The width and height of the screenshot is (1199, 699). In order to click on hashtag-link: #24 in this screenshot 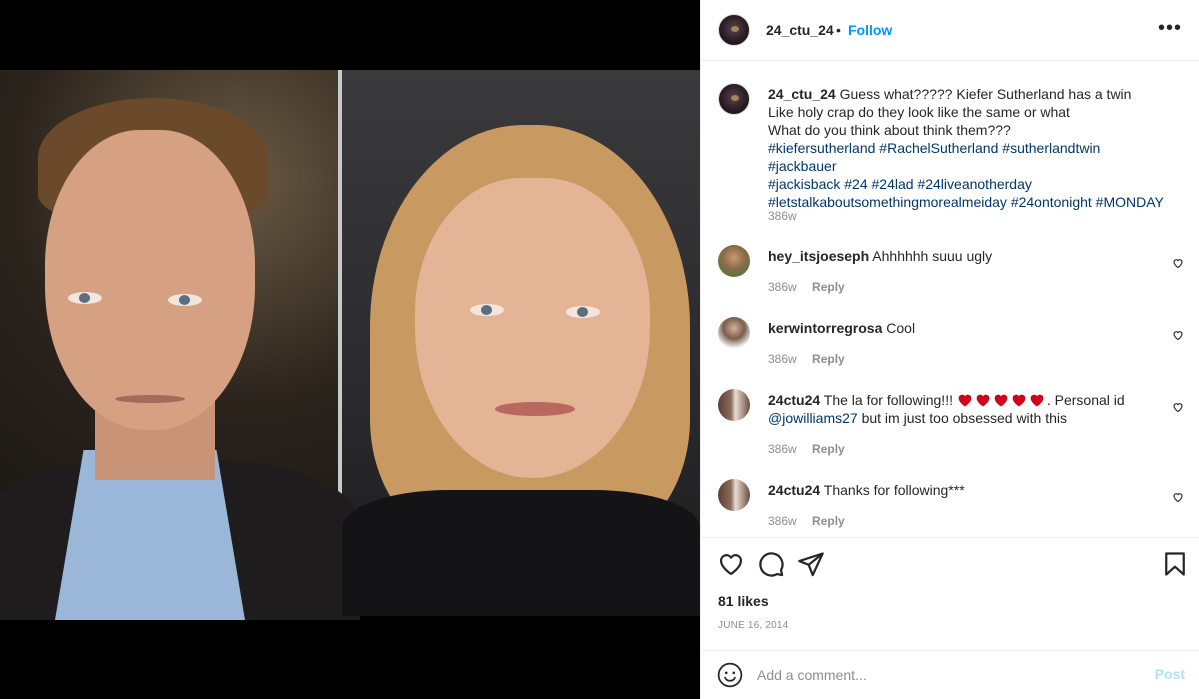, I will do `click(855, 184)`.